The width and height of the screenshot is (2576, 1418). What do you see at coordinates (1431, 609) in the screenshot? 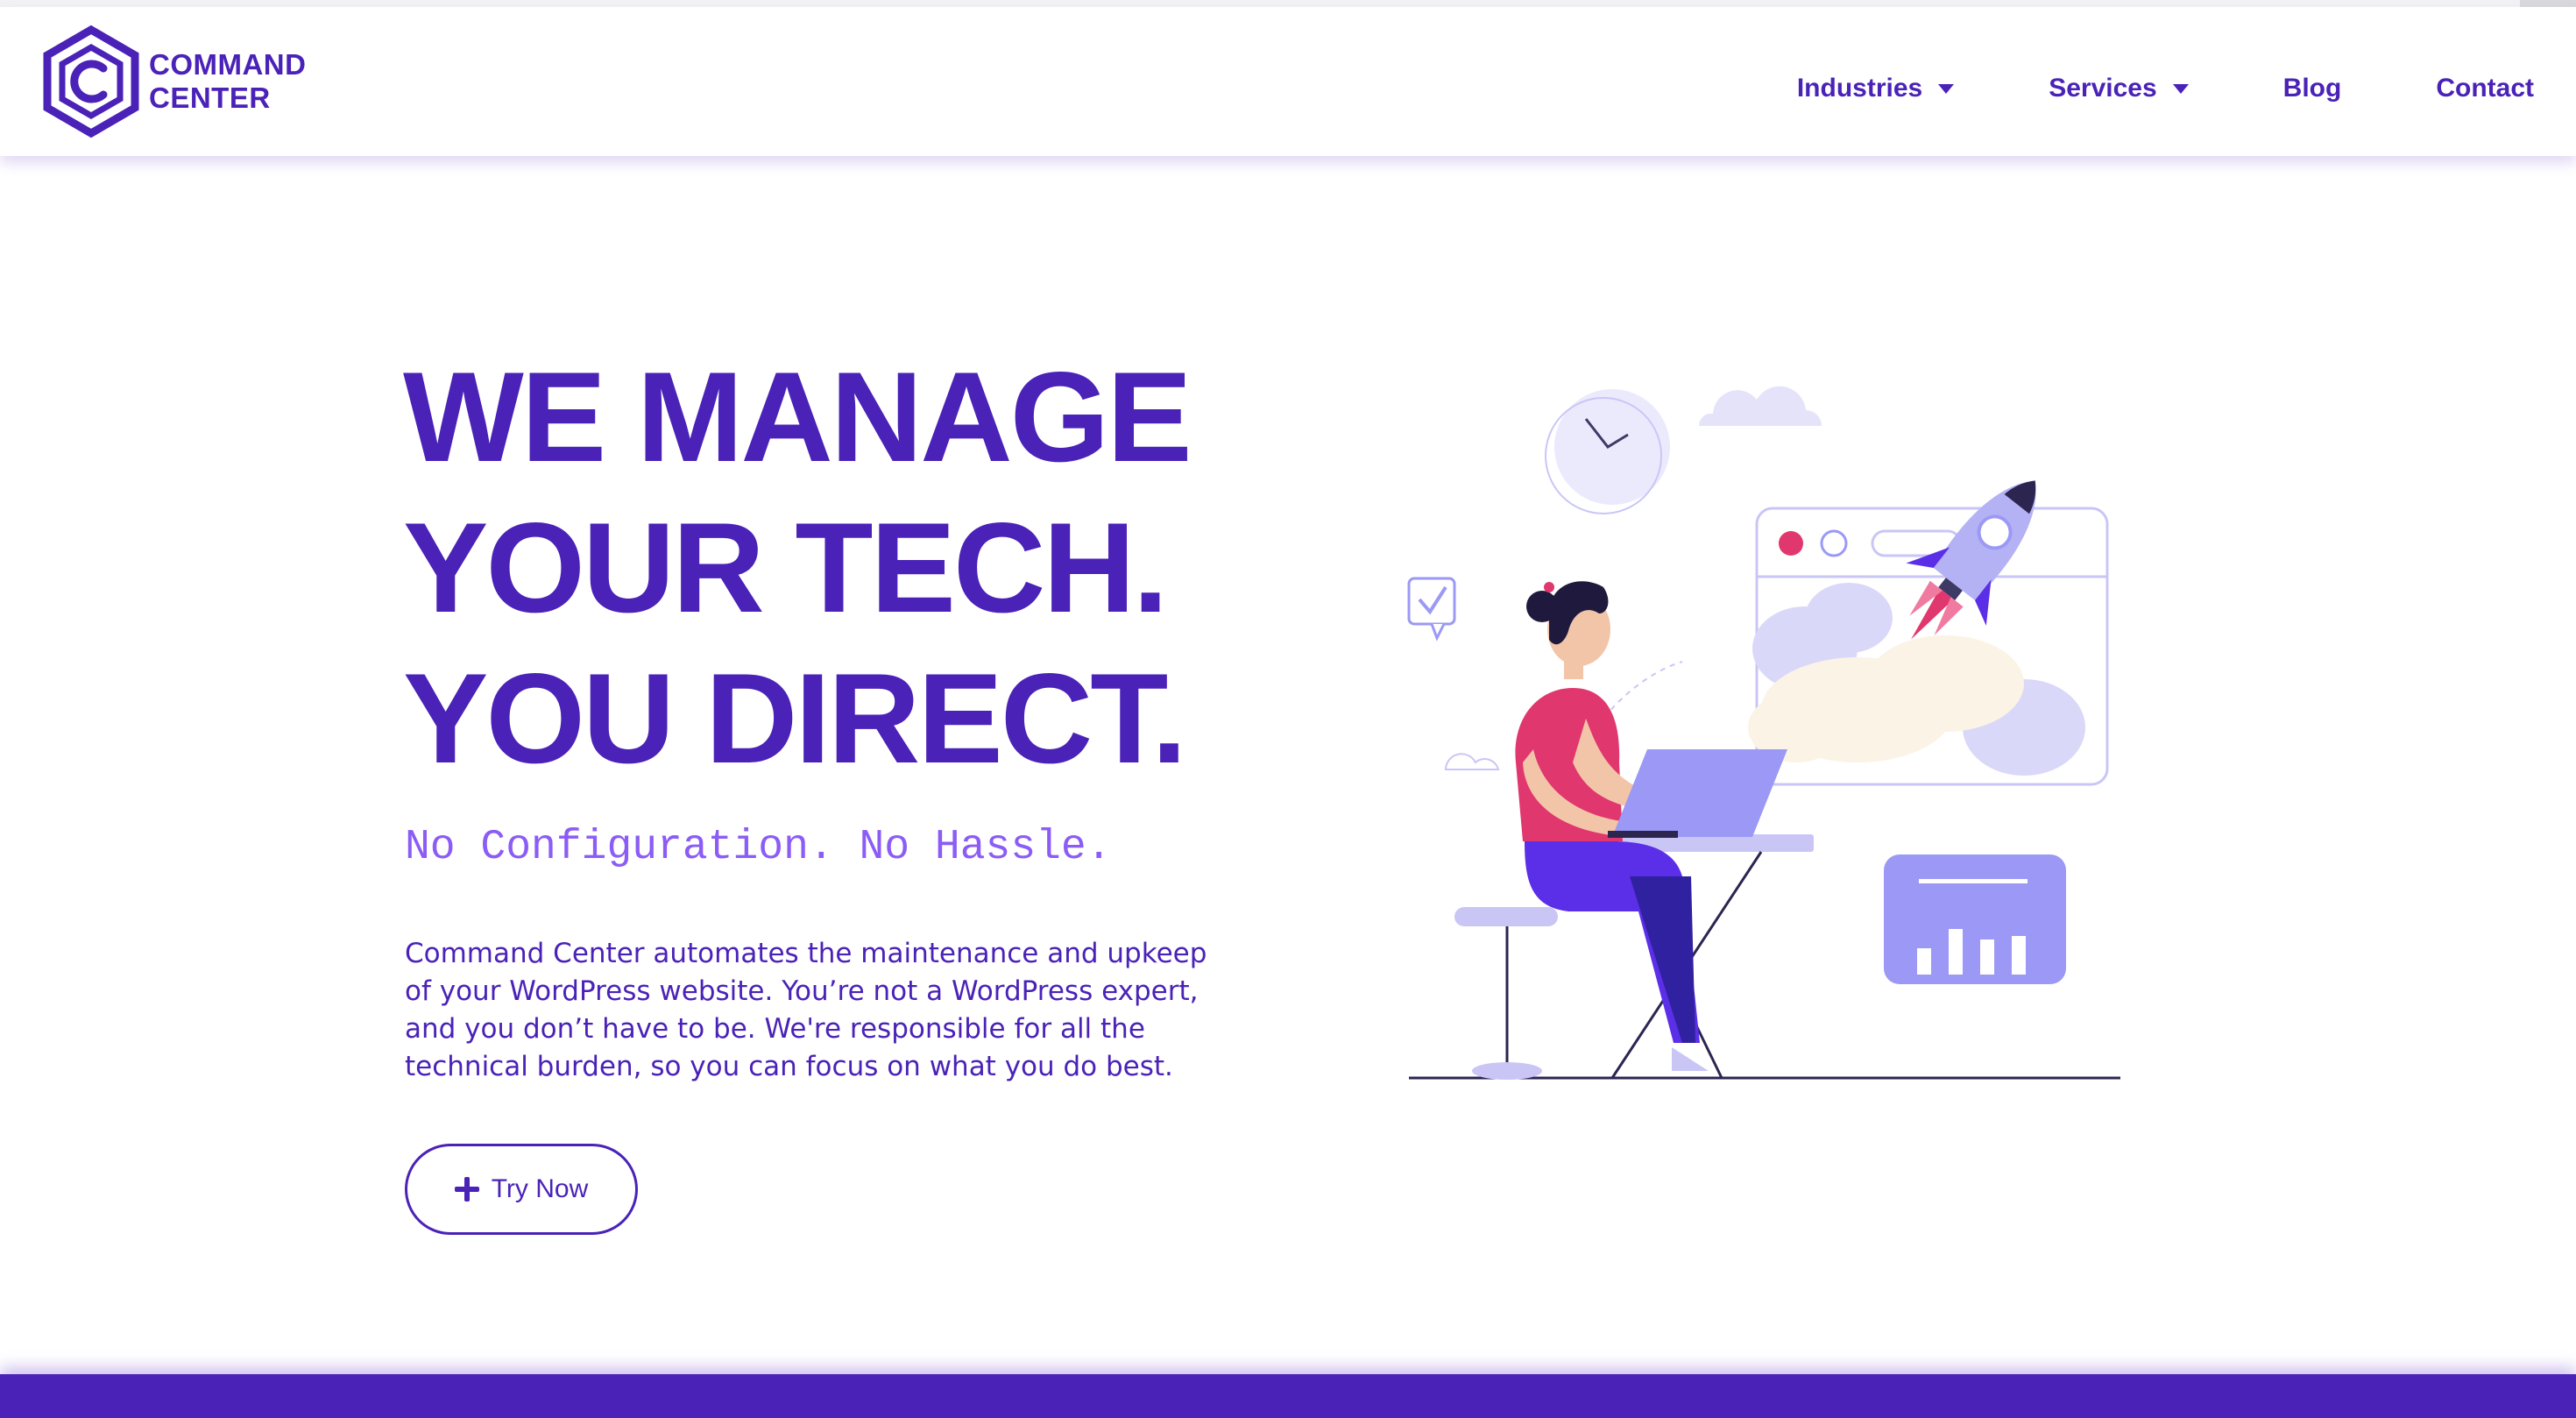
I see `checkmark-bubble-icon` at bounding box center [1431, 609].